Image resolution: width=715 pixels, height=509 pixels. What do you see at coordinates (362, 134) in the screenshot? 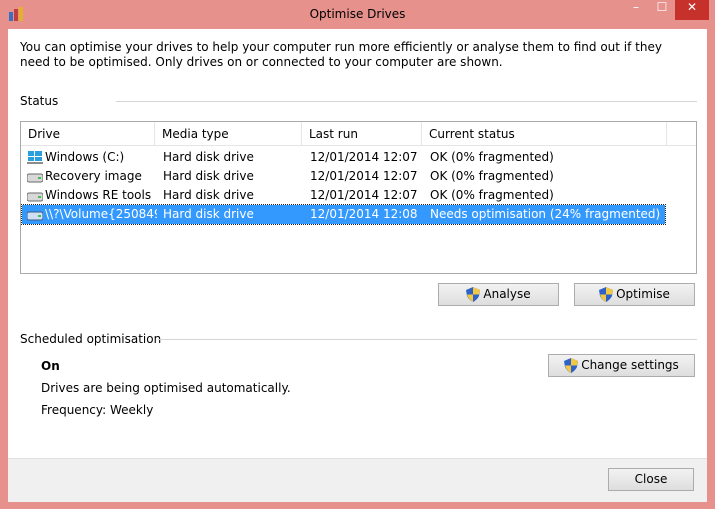
I see `column-header-last-run: Last run` at bounding box center [362, 134].